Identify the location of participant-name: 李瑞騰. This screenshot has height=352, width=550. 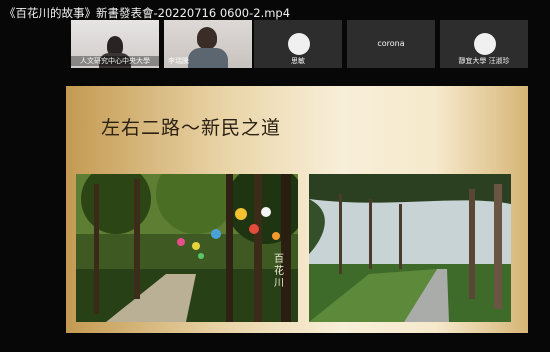
(178, 61).